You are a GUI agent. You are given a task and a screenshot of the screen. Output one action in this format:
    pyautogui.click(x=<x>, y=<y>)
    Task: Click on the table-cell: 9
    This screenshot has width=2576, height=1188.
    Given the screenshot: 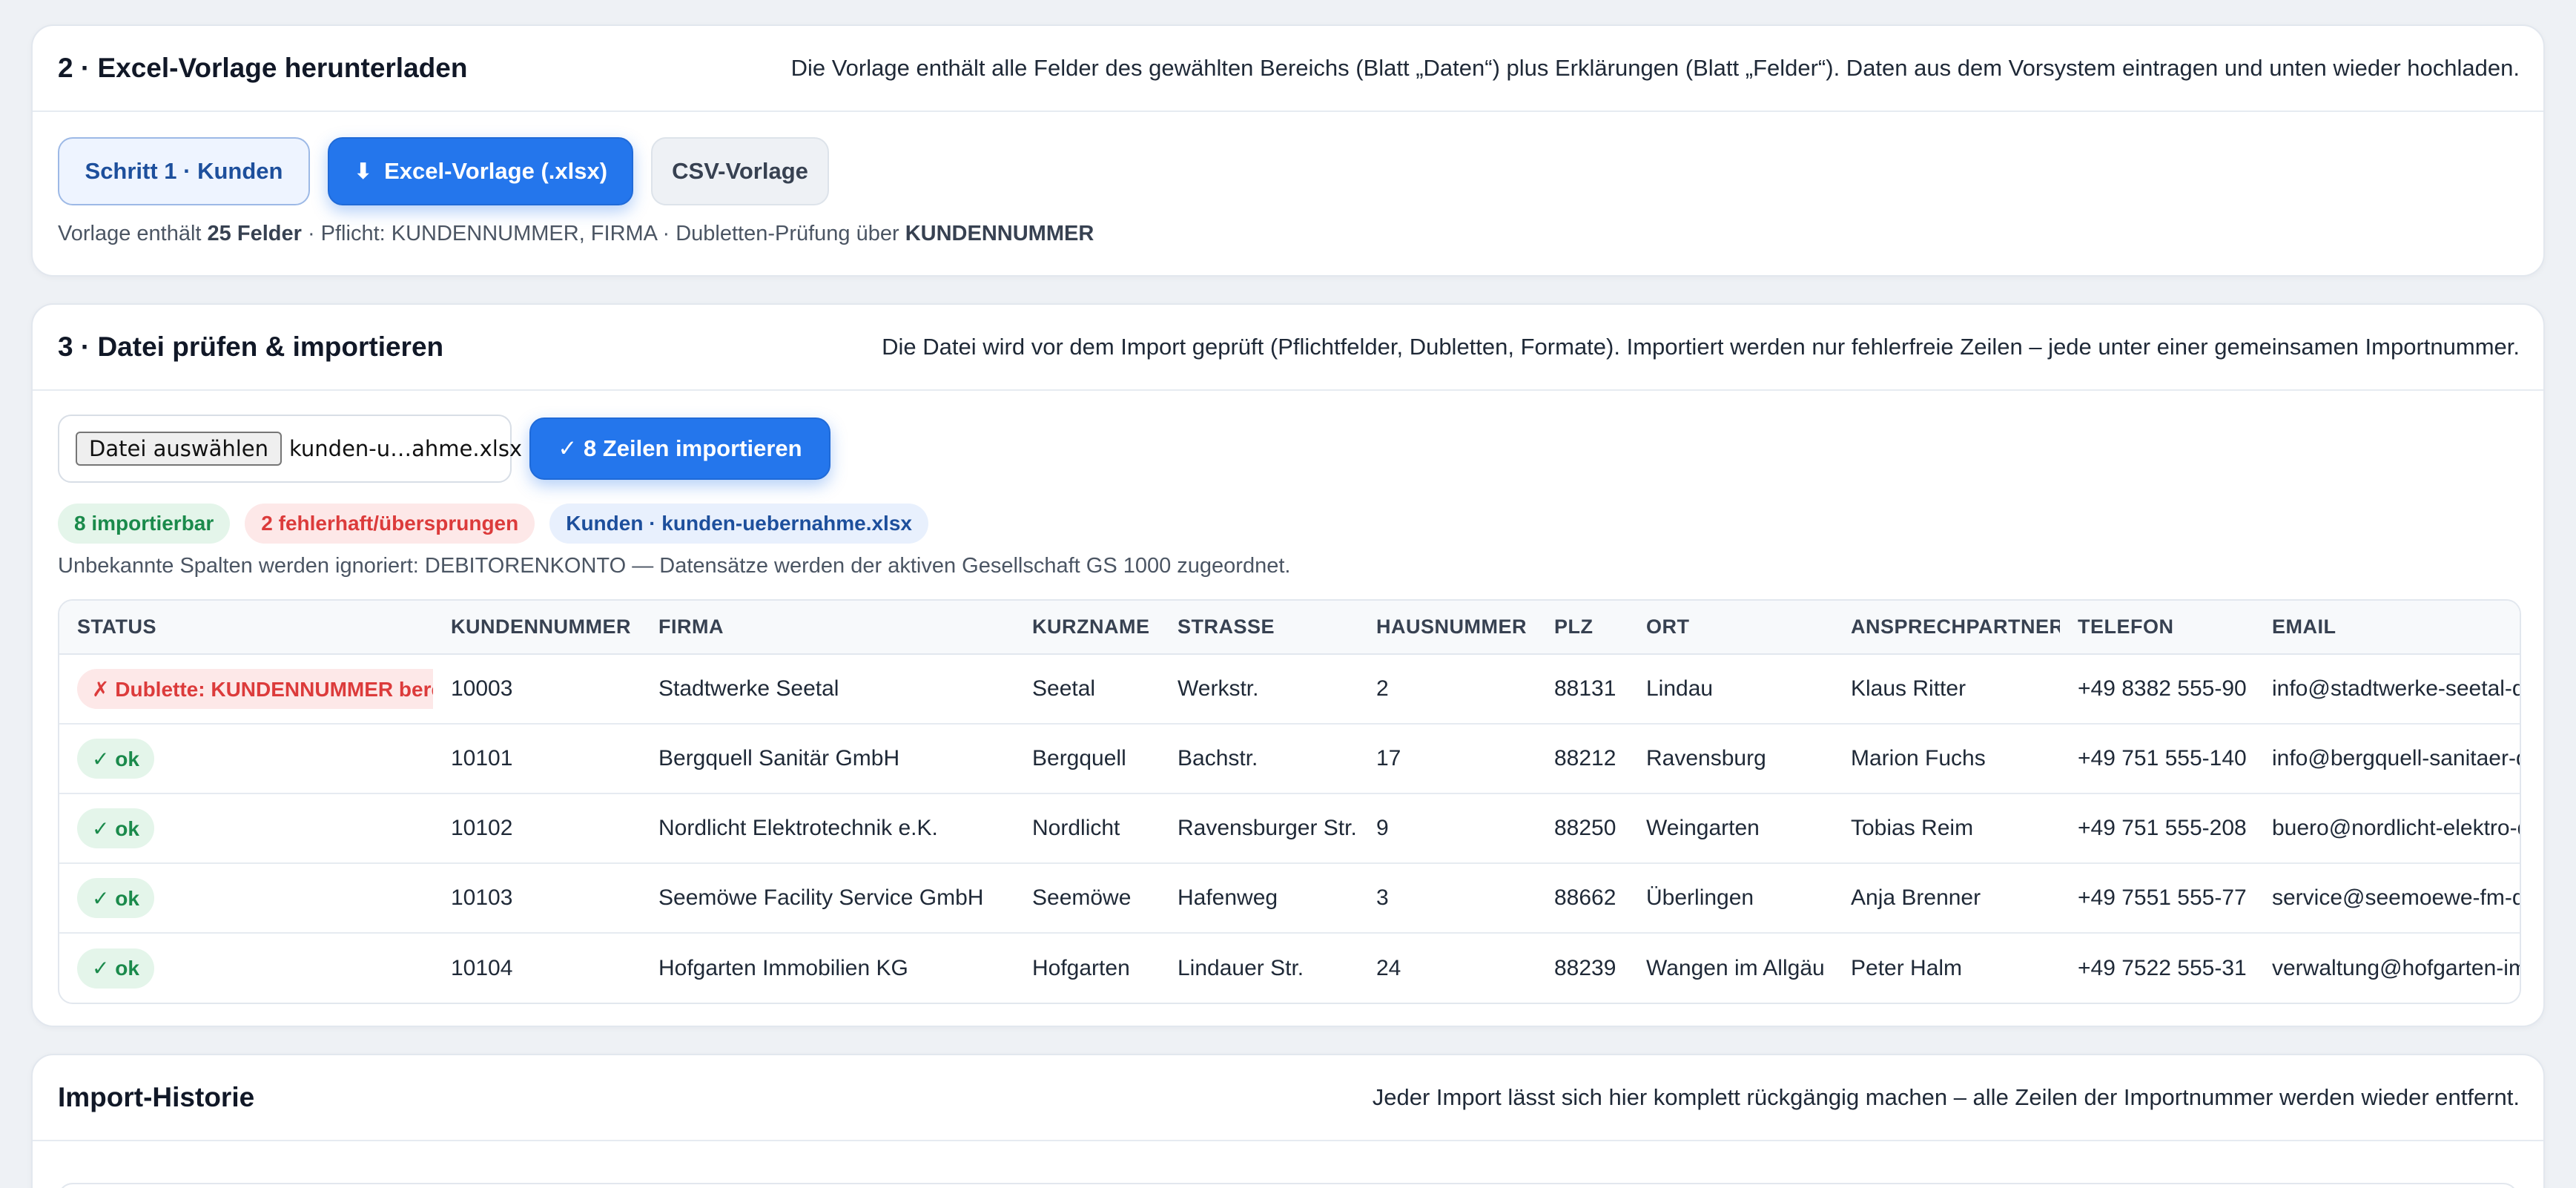 What is the action you would take?
    pyautogui.click(x=1447, y=829)
    